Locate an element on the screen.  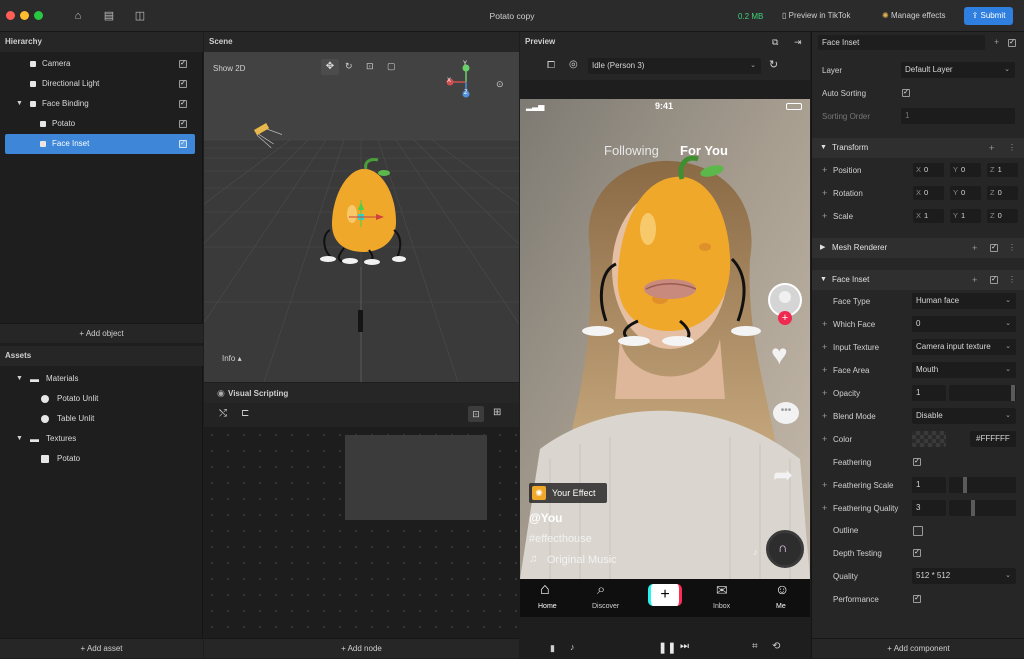
face-inset-section-header: ▼ Face Inset + ✓ ⋮ is located at coordinates (918, 280).